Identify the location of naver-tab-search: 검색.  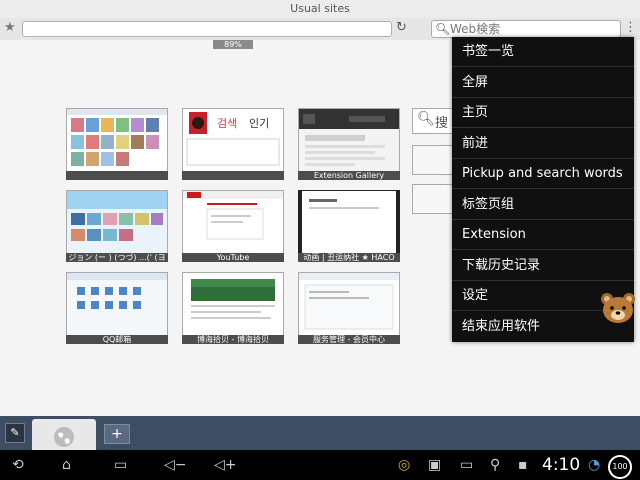
(227, 123).